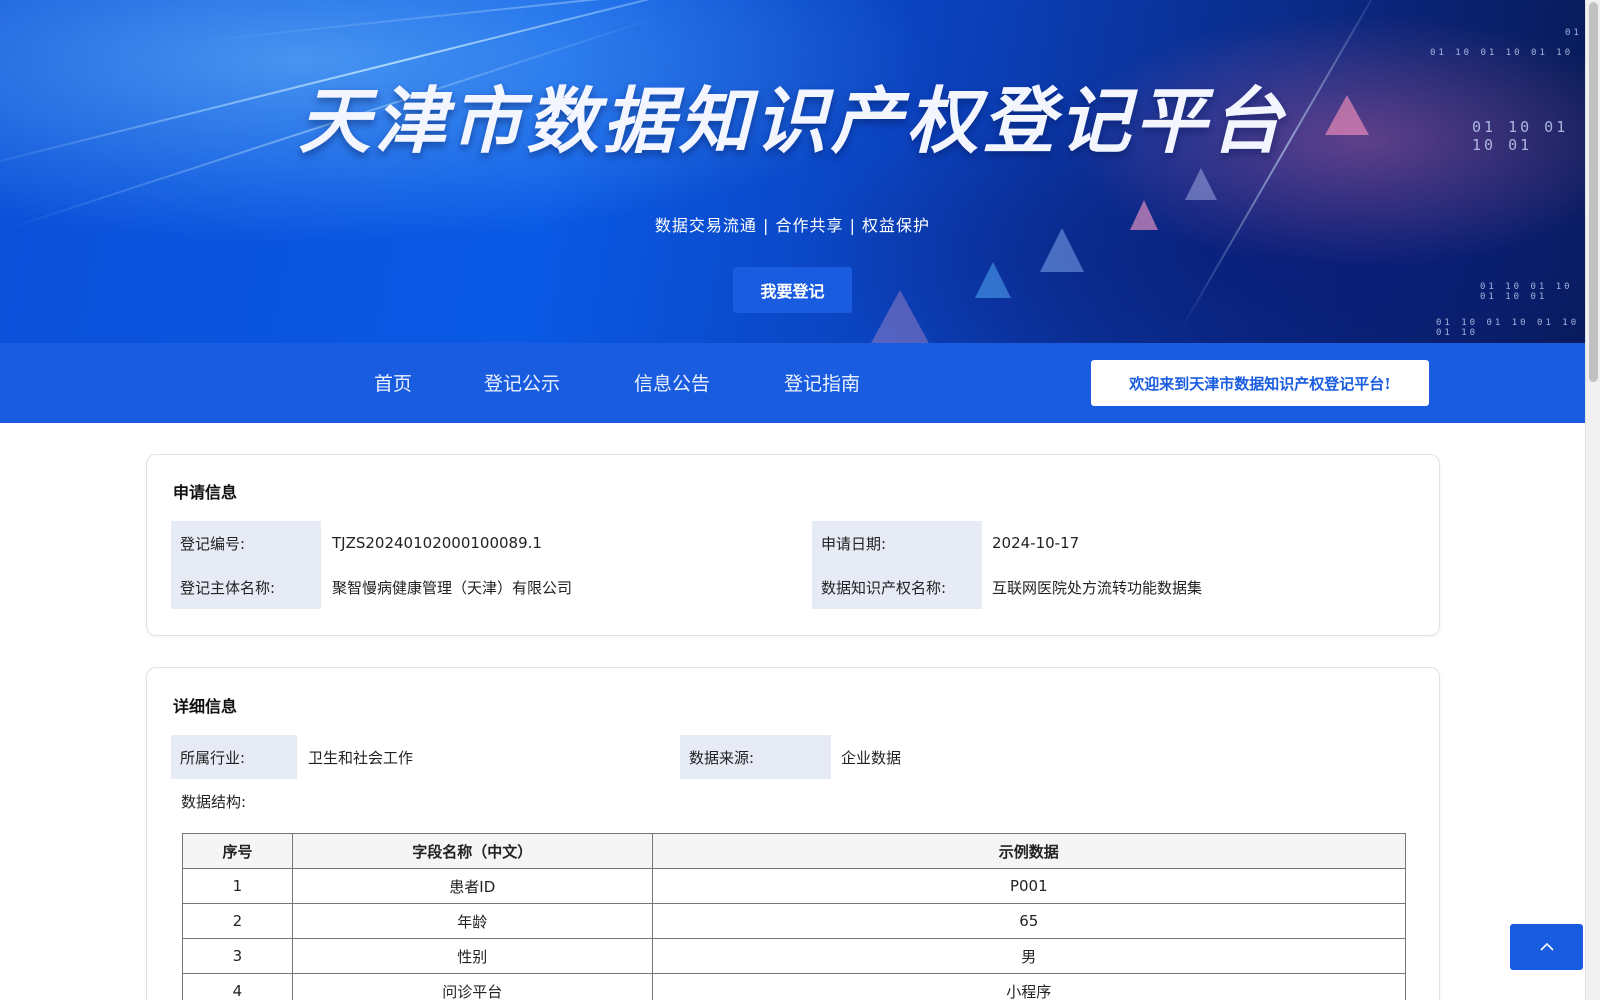 Image resolution: width=1600 pixels, height=1000 pixels. I want to click on reg-no-label: 登记编号:, so click(246, 543).